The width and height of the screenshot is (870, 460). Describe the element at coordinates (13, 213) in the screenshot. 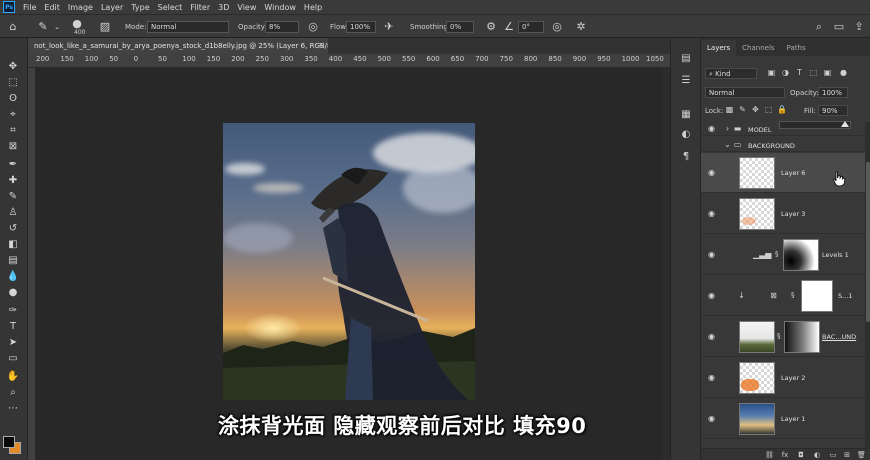

I see `clone-stamp-tool-icon: ♙` at that location.